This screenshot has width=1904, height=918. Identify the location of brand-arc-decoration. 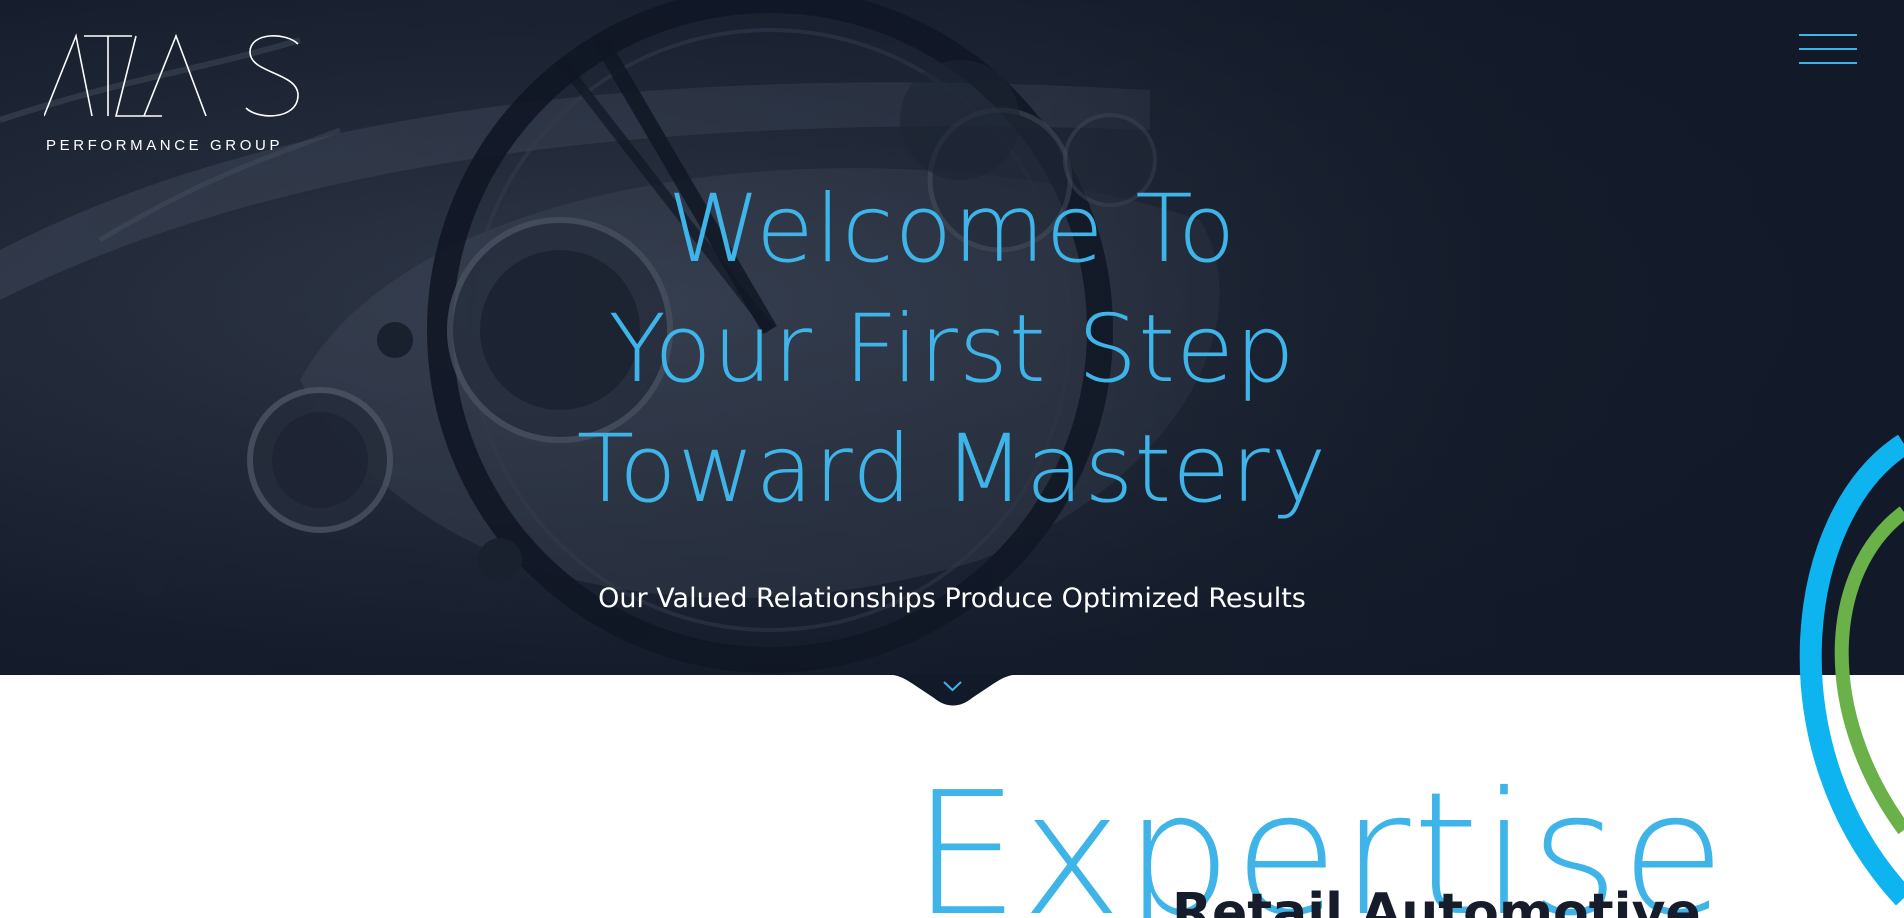
(1851, 670).